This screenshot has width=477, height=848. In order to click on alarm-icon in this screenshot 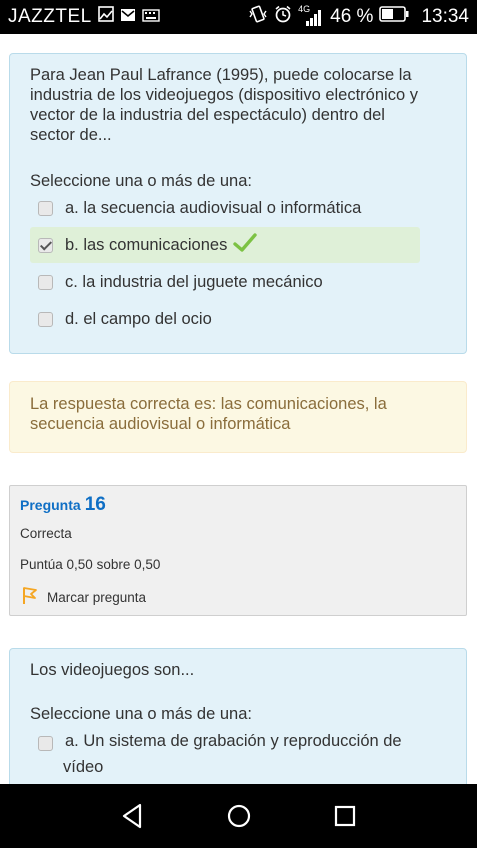, I will do `click(283, 17)`.